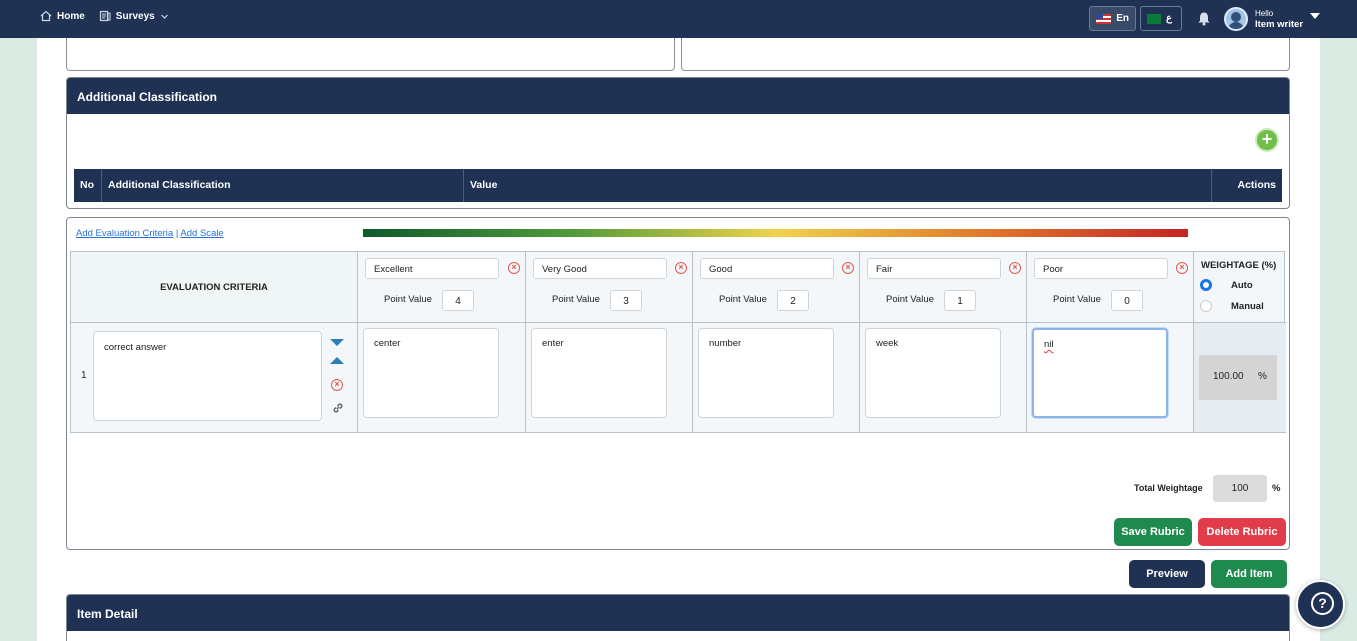  I want to click on description-cell: center, so click(442, 378).